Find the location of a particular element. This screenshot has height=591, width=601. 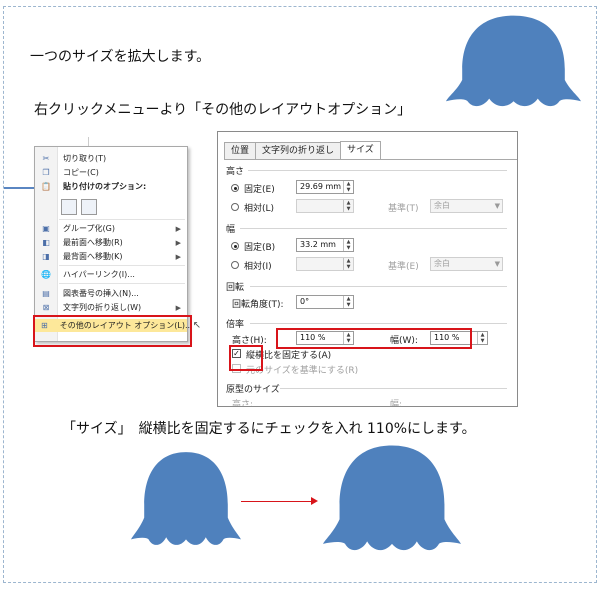

tab-size: サイズ is located at coordinates (360, 150).